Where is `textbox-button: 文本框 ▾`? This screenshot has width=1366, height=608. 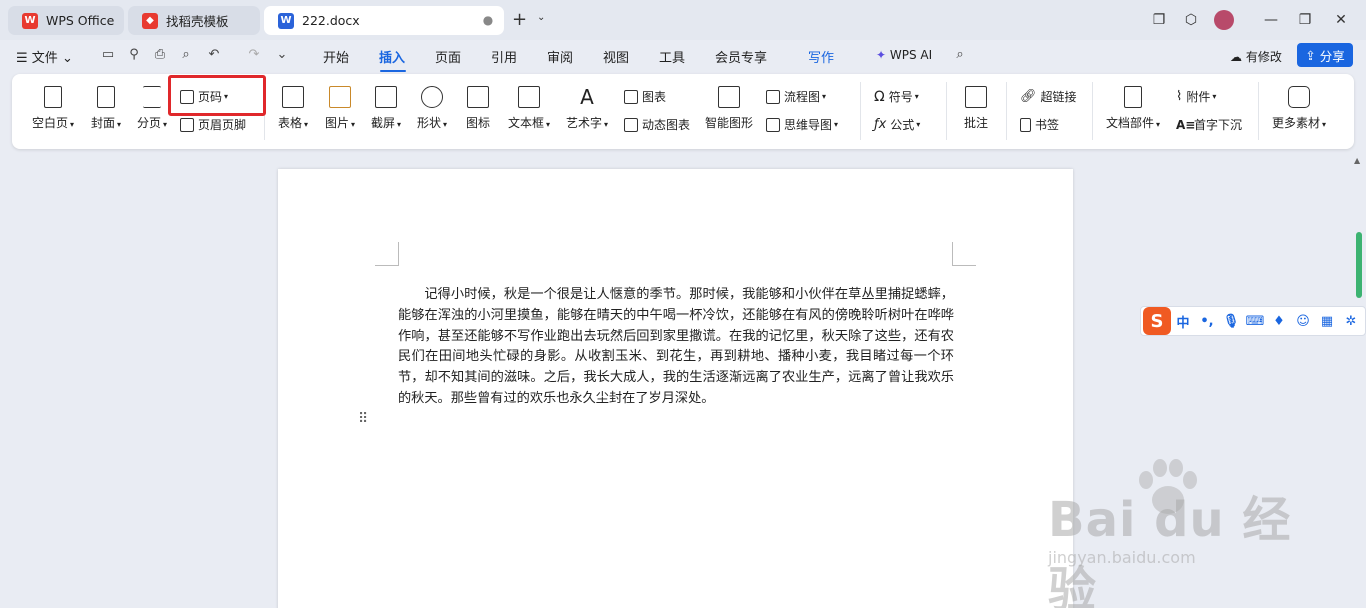
textbox-button: 文本框 ▾ is located at coordinates (529, 108).